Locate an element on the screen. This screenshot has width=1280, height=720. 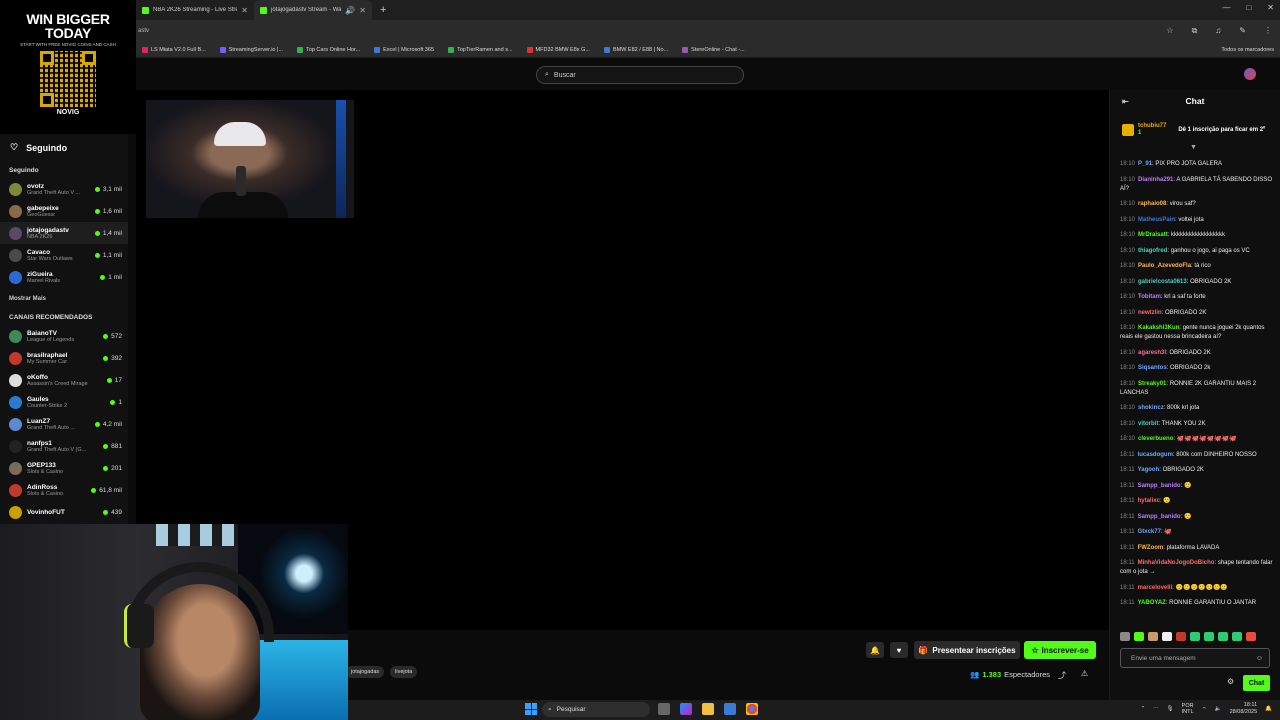
sidebar-channel-item: Cavaco Star Wars Outlaws 1,1 mil is located at coordinates (64, 255).